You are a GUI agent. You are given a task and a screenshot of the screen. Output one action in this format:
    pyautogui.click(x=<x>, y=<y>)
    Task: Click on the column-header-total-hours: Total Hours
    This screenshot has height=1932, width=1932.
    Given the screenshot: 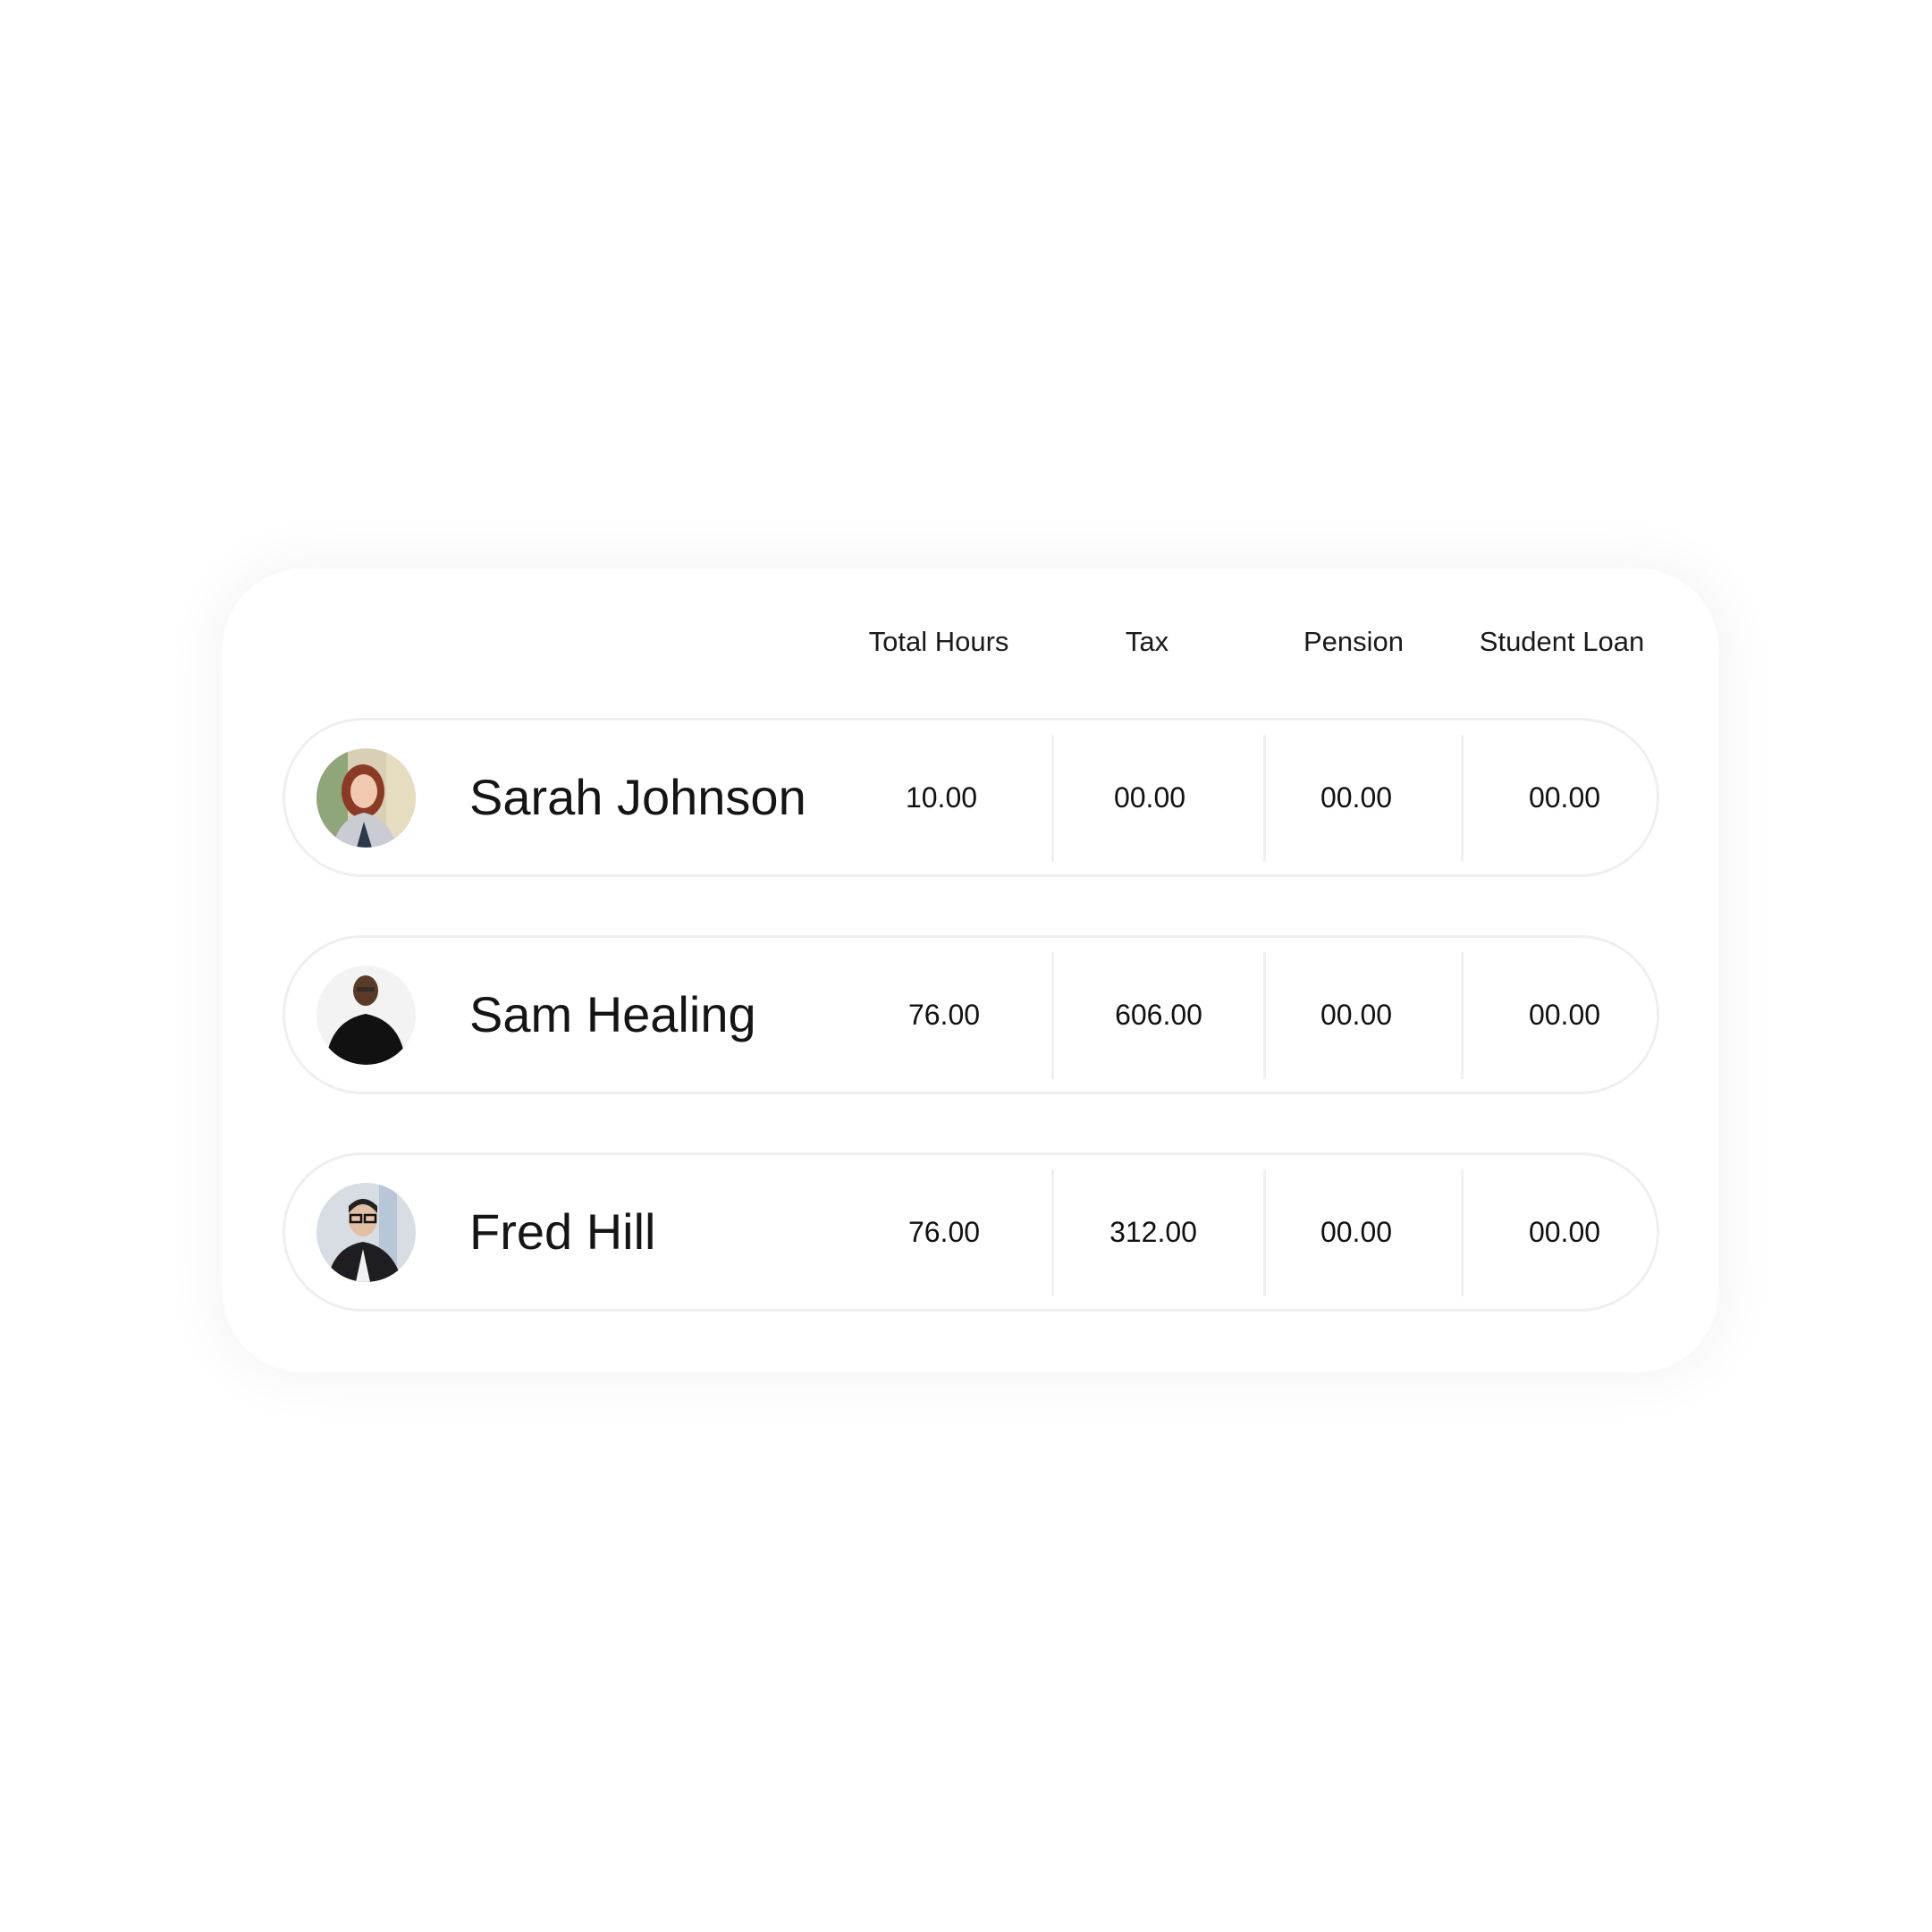 What is the action you would take?
    pyautogui.click(x=938, y=641)
    